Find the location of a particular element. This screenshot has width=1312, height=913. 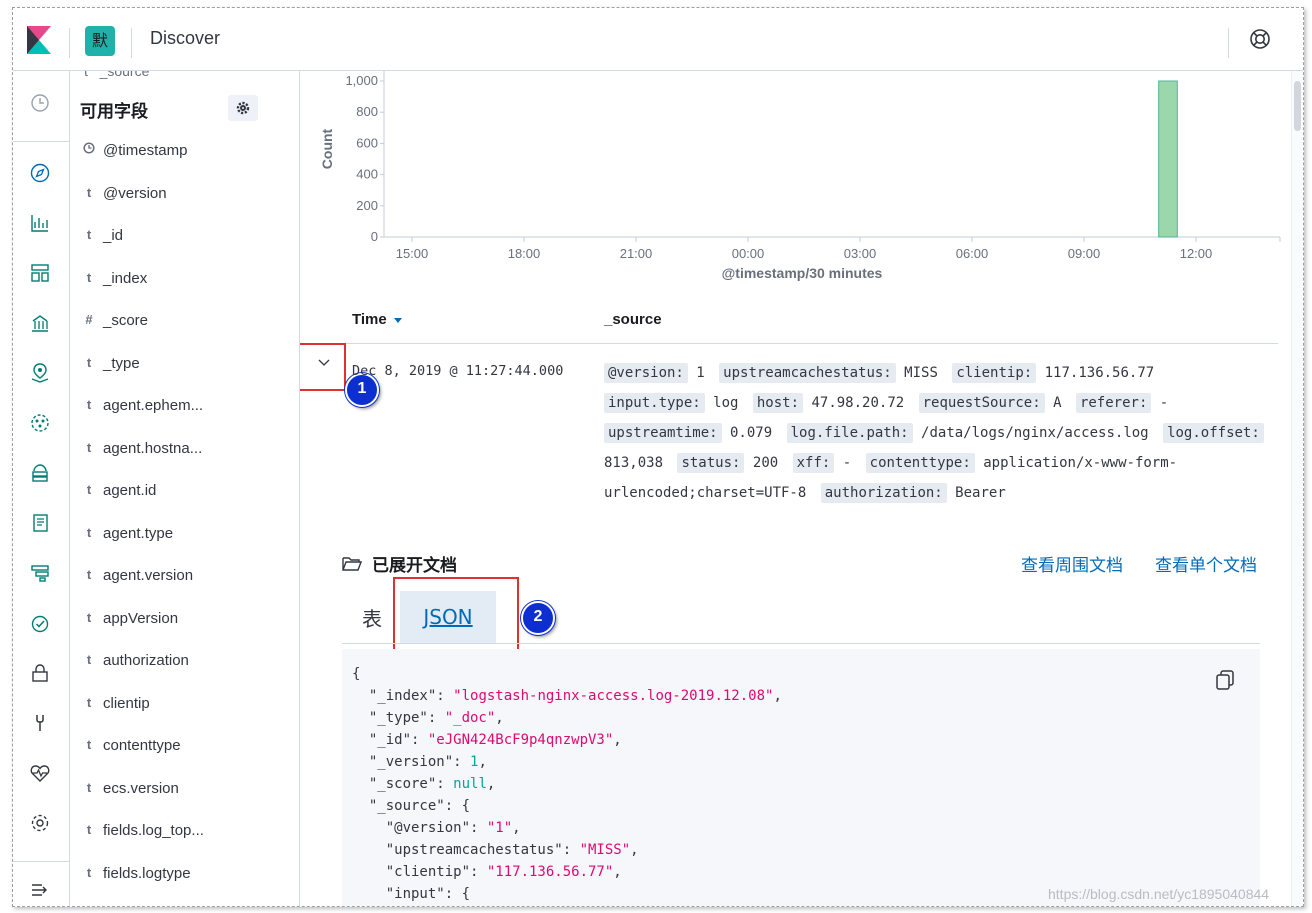

column-time-label: Time is located at coordinates (369, 319).